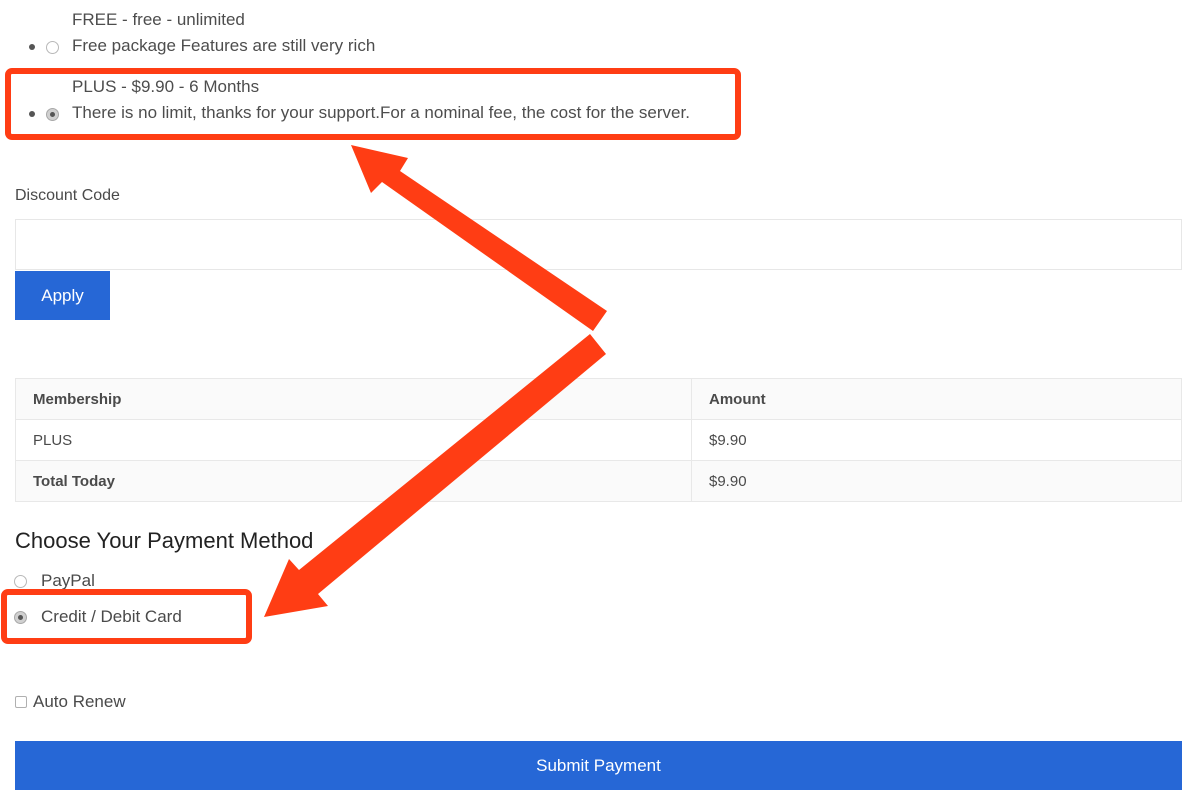 This screenshot has height=797, width=1200. Describe the element at coordinates (936, 440) in the screenshot. I see `table-cell-amount: $9.90` at that location.